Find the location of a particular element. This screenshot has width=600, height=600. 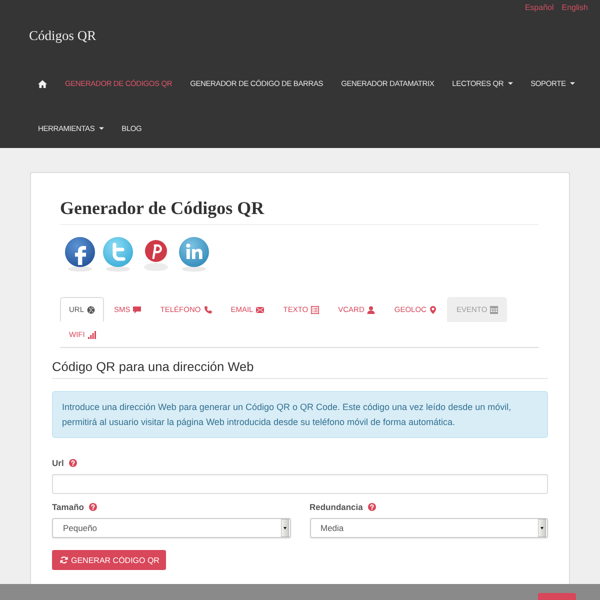

url-input is located at coordinates (300, 484).